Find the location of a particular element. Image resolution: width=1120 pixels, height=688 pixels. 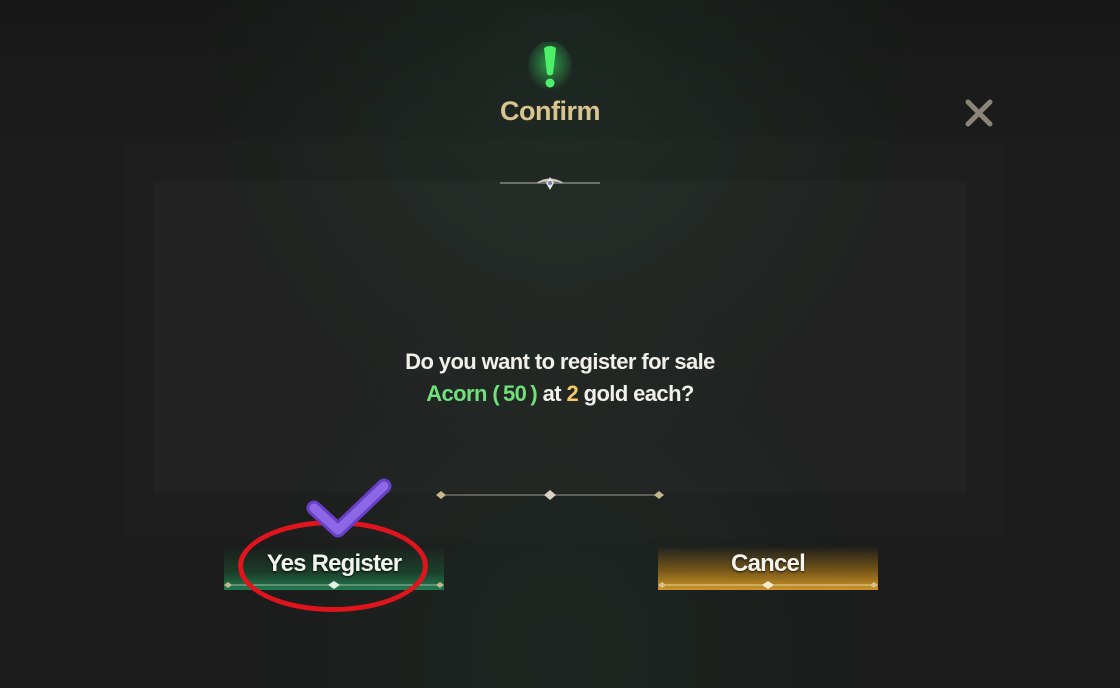

item-qty-close: ) is located at coordinates (534, 393).